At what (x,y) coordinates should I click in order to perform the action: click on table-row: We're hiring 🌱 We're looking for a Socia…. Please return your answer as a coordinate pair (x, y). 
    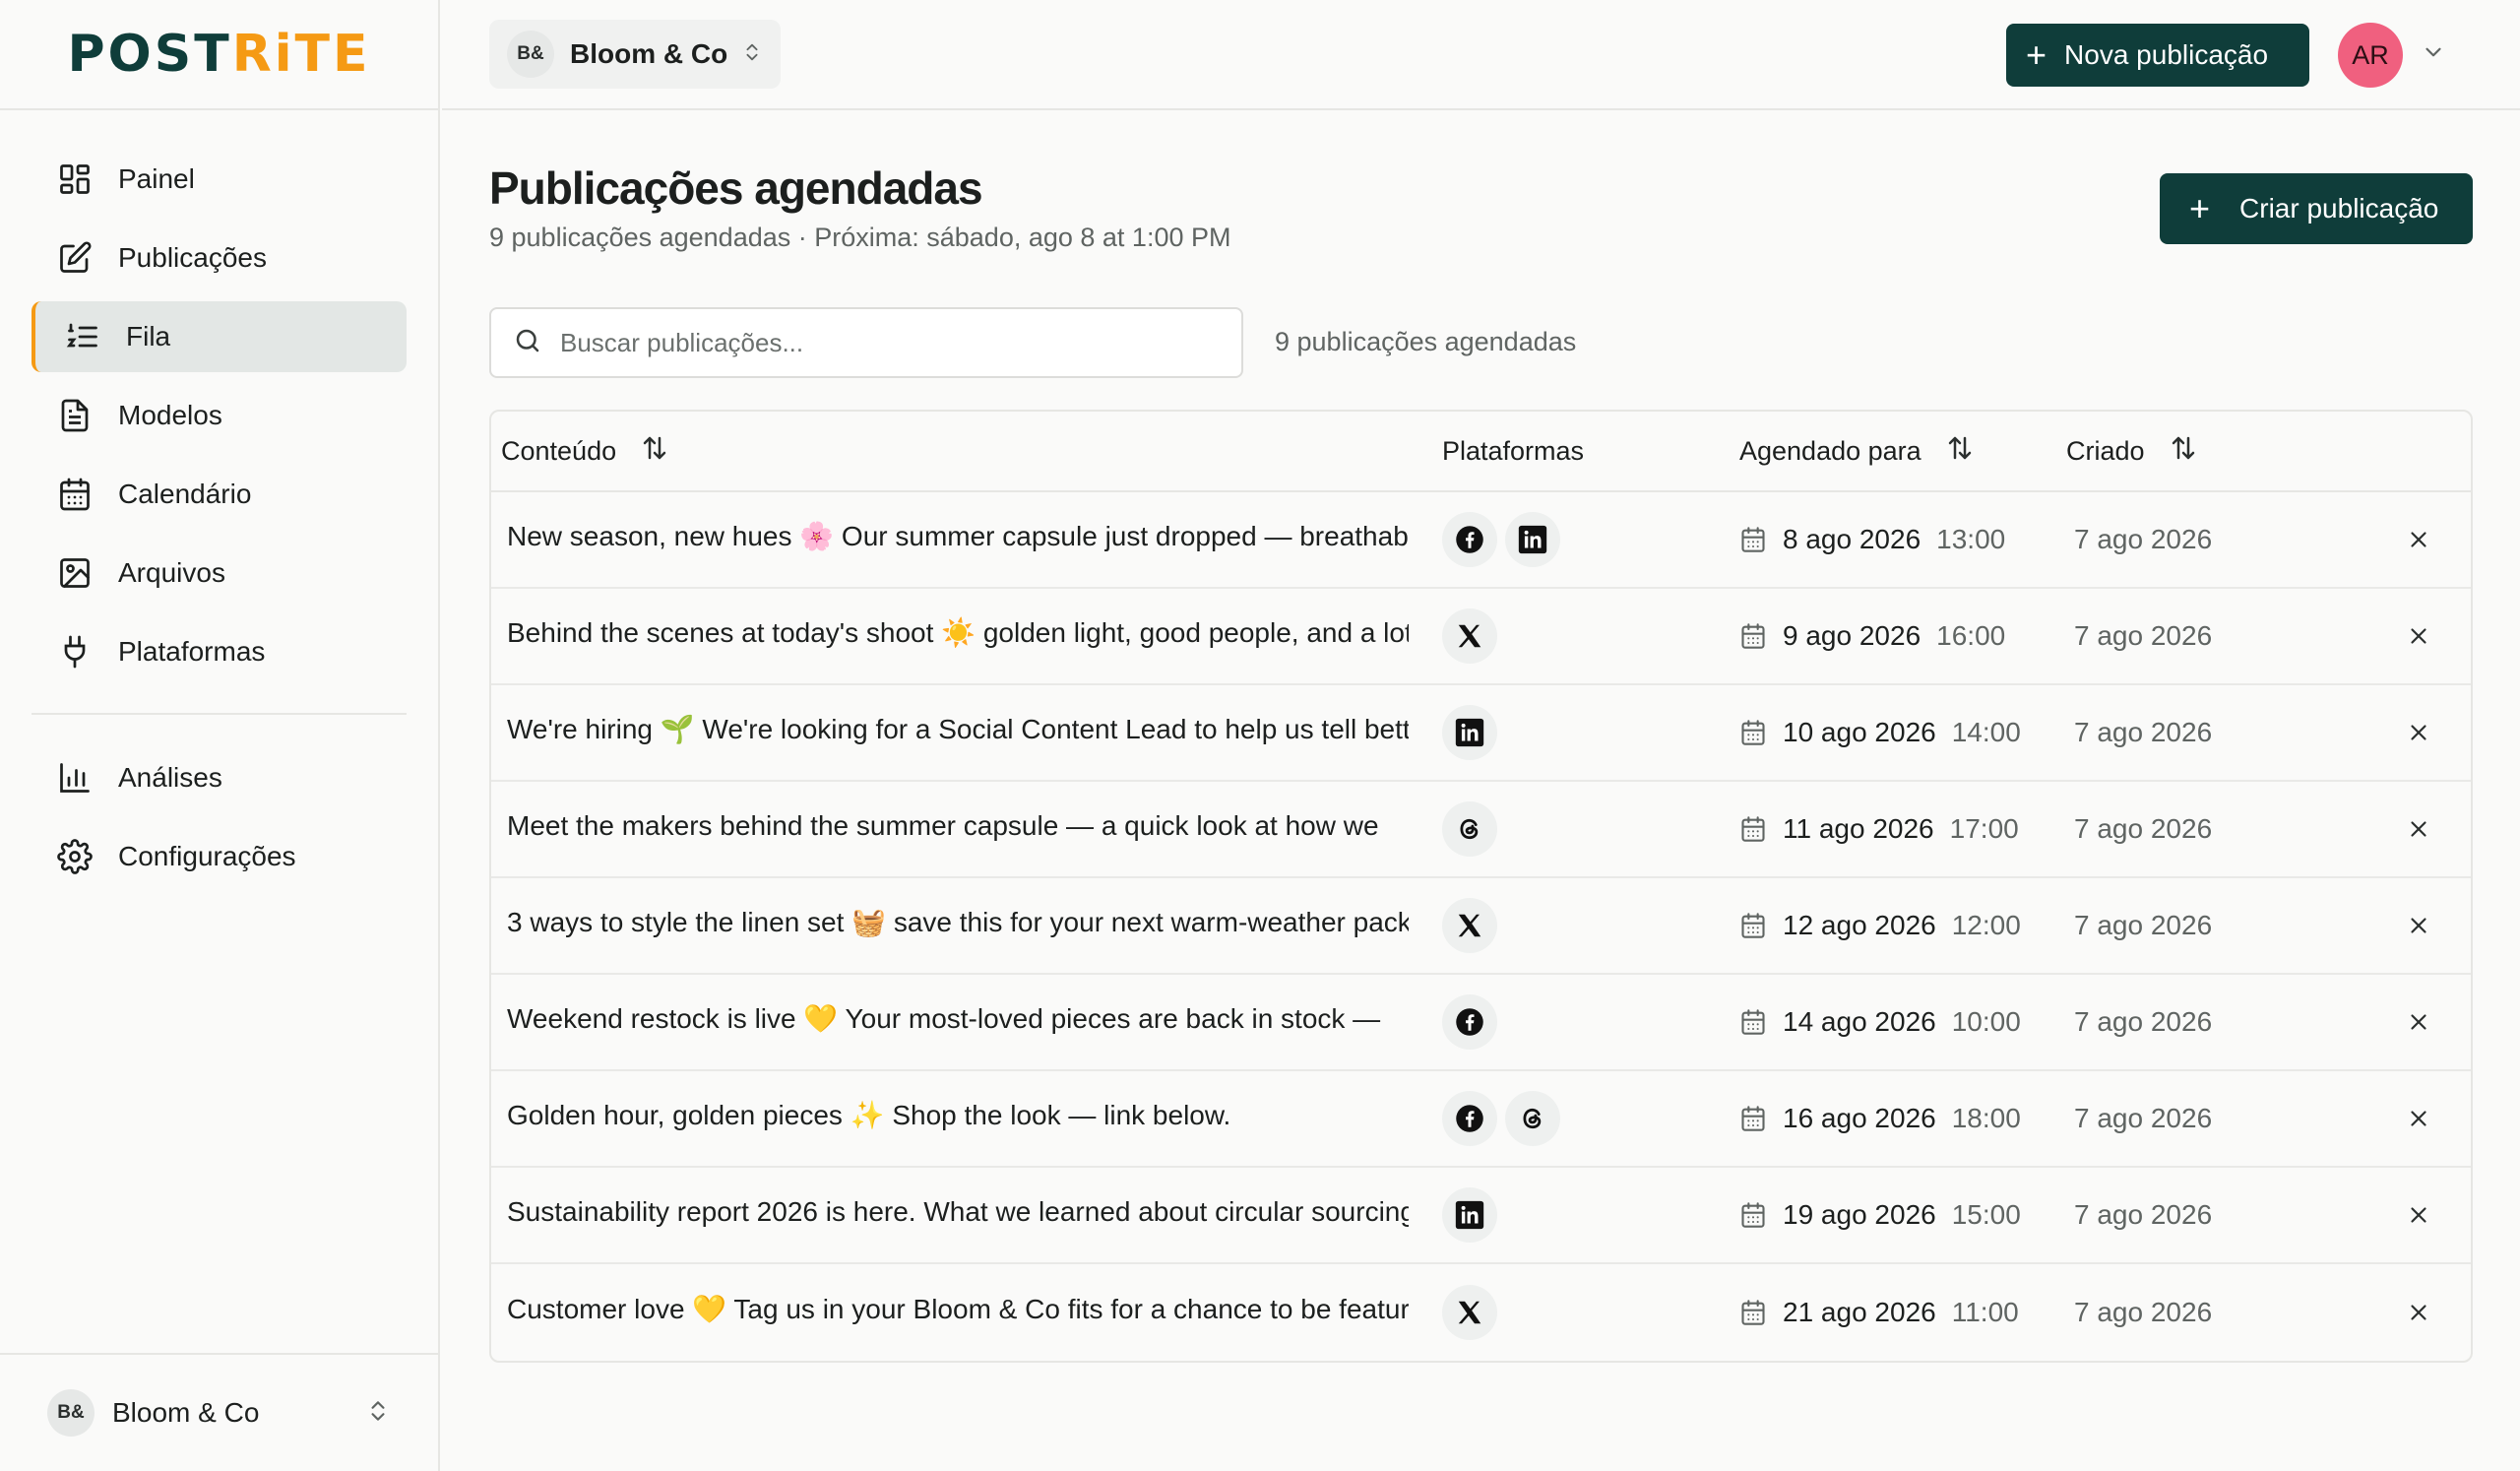
    Looking at the image, I should click on (1481, 733).